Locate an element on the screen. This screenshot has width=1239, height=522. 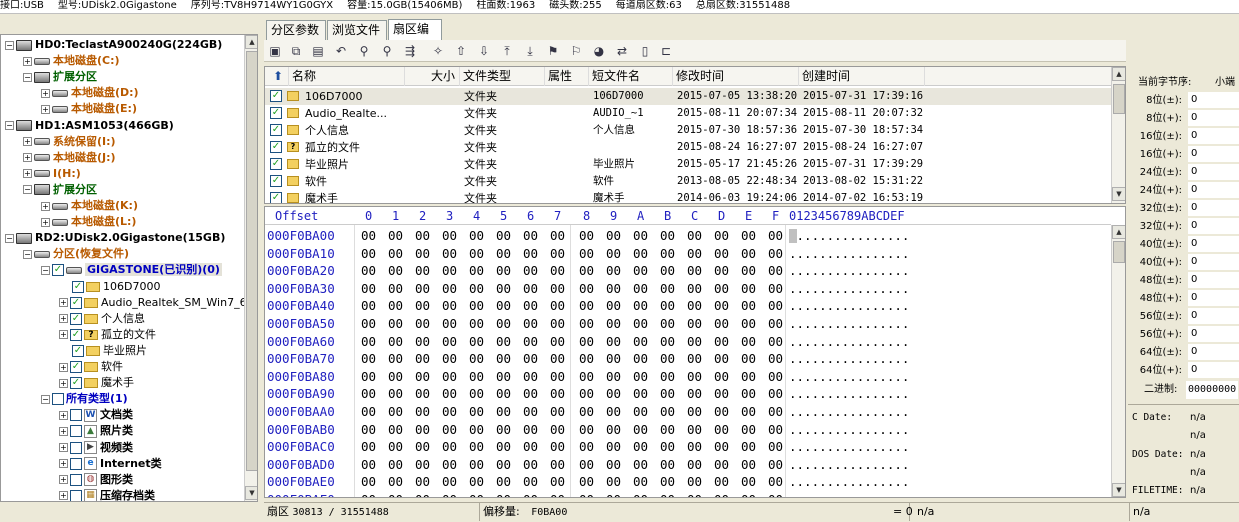
tree-item: − RD2:UDisk2.0Gigastone(15GB) is located at coordinates (115, 238).